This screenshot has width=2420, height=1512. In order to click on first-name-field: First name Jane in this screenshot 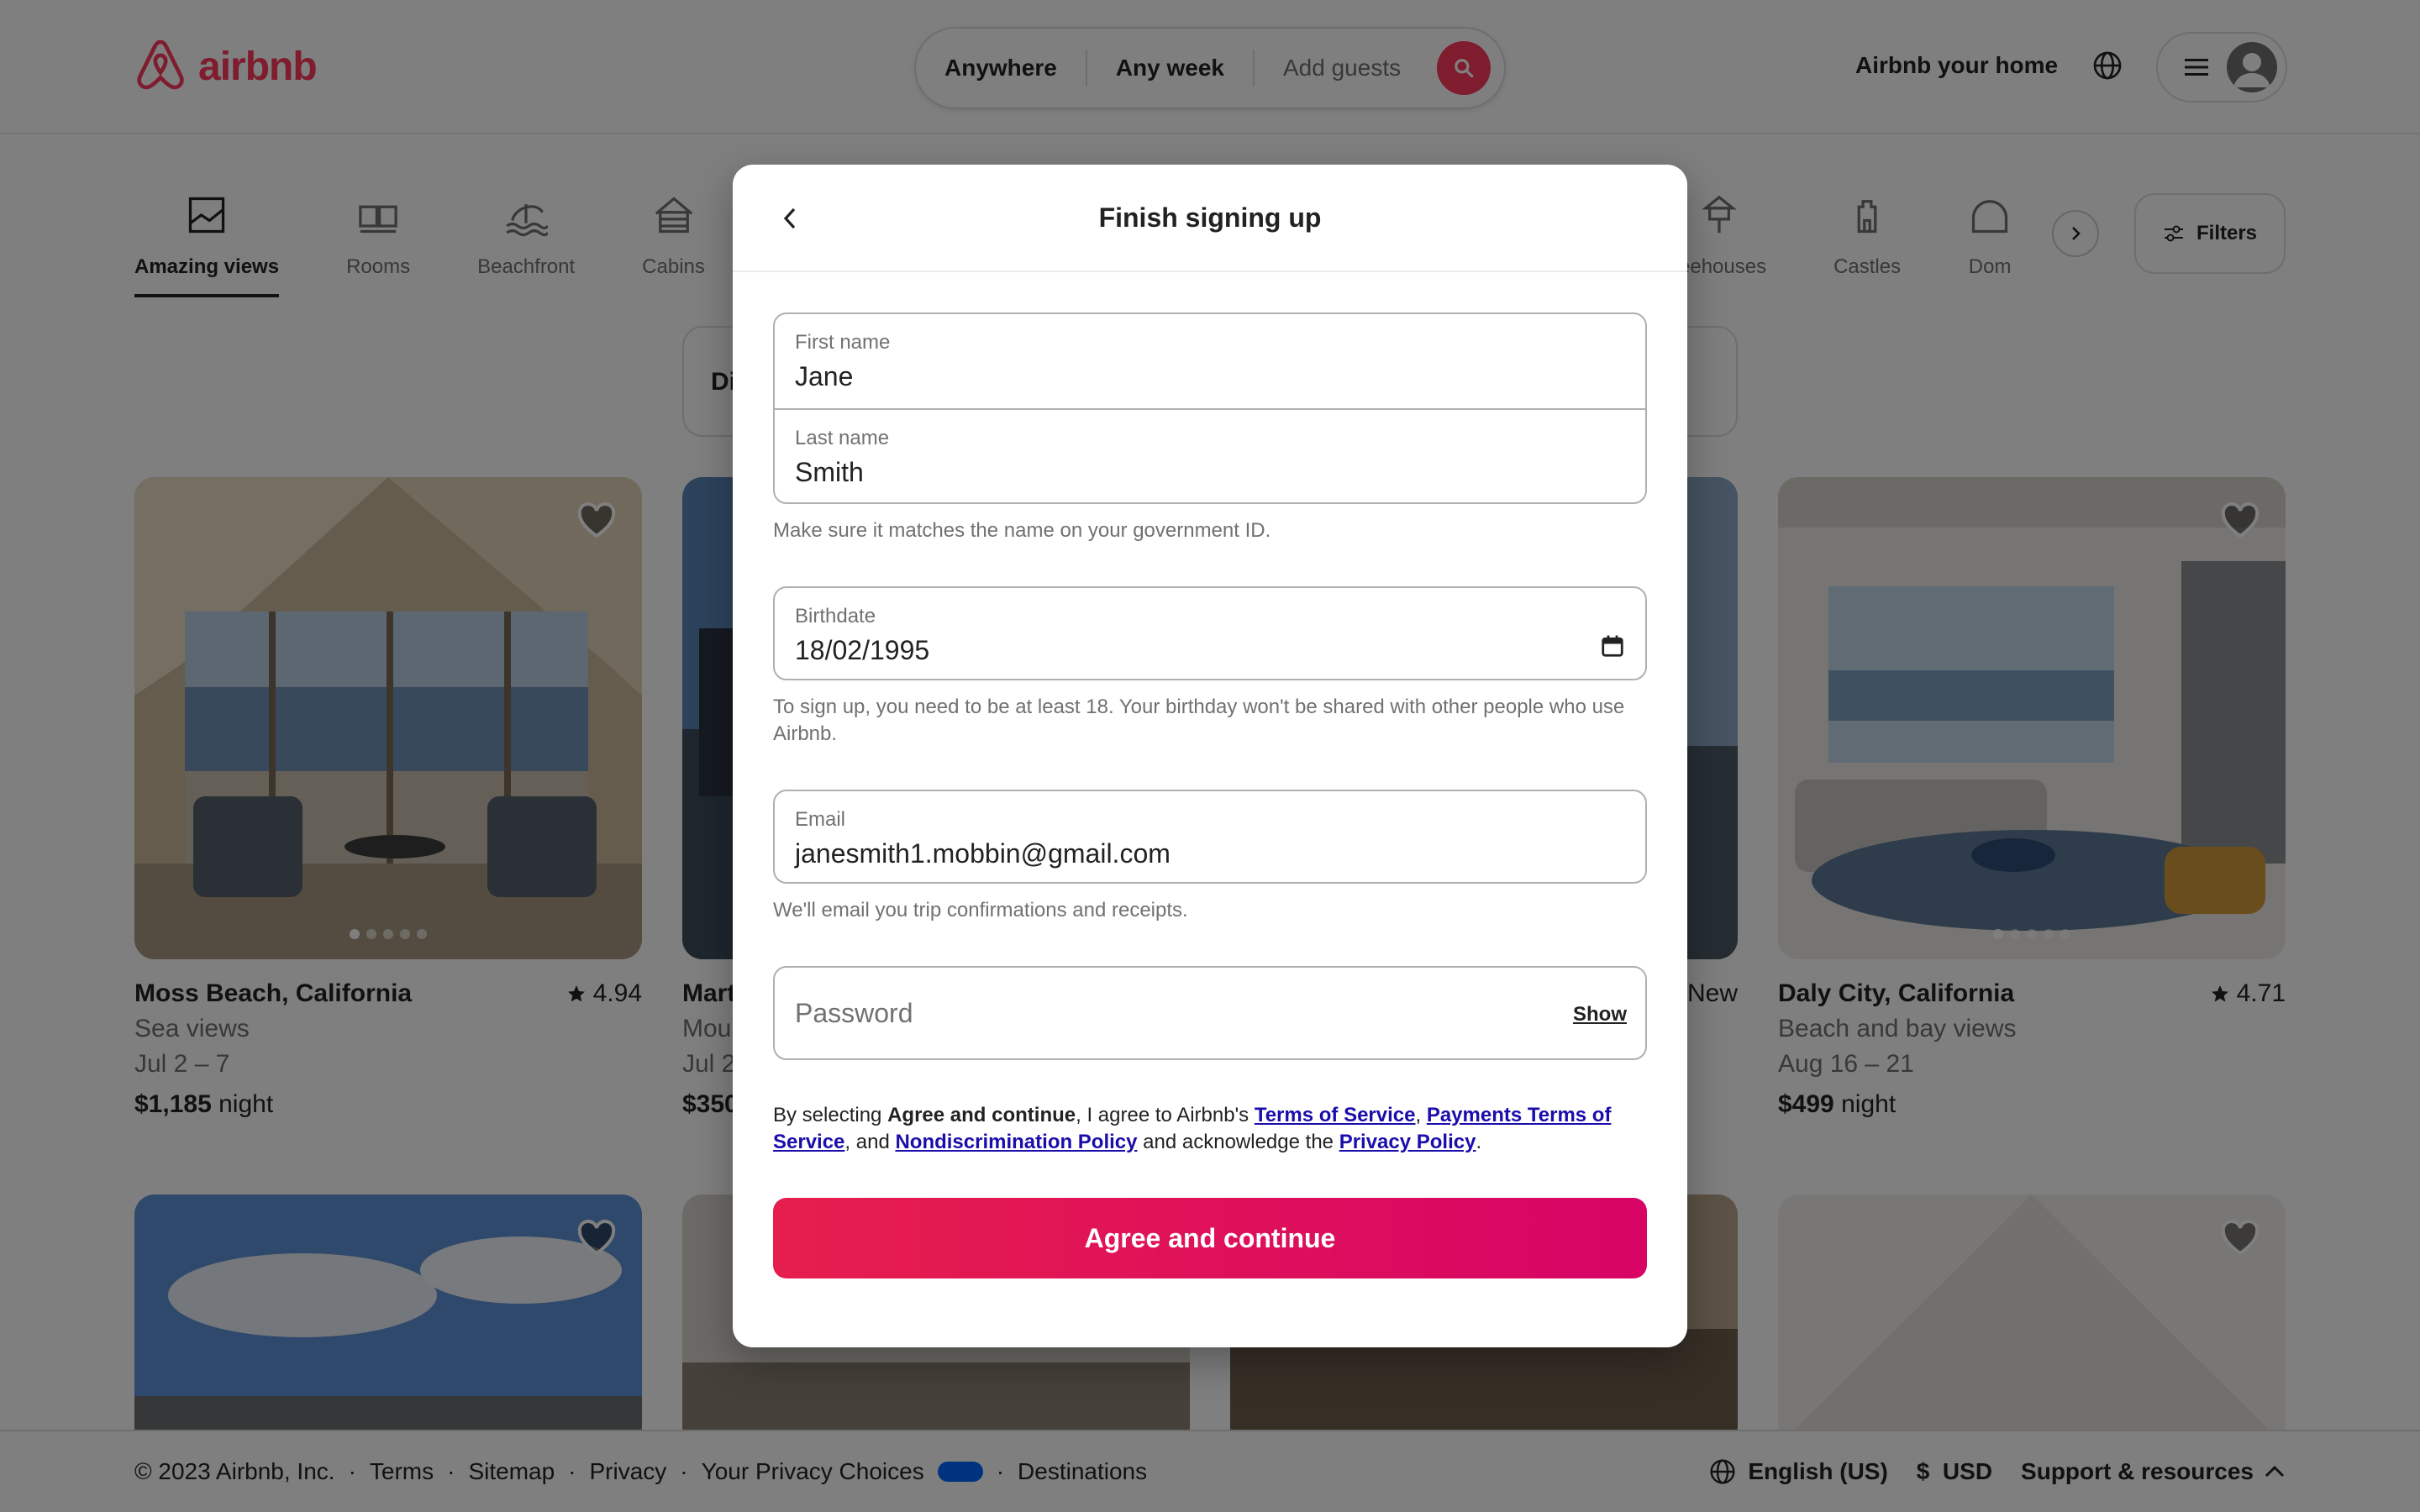, I will do `click(1210, 361)`.